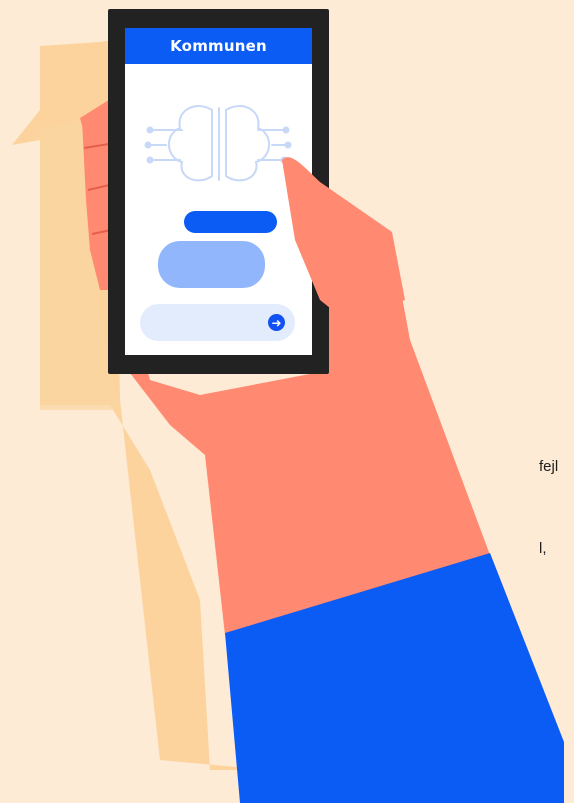 The width and height of the screenshot is (574, 803). I want to click on phone-header-title: Kommunen, so click(218, 46).